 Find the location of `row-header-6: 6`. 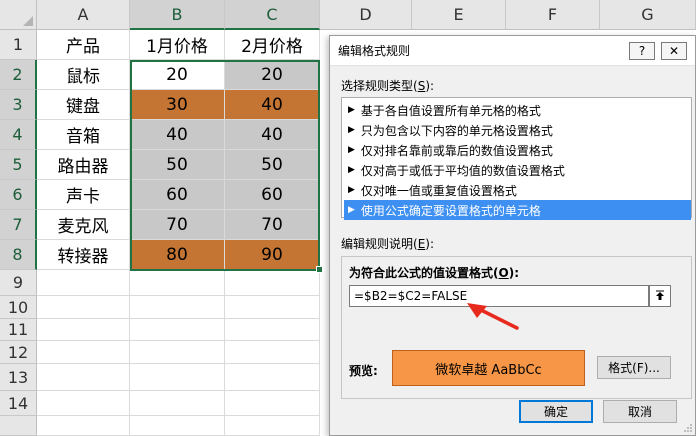

row-header-6: 6 is located at coordinates (18, 195).